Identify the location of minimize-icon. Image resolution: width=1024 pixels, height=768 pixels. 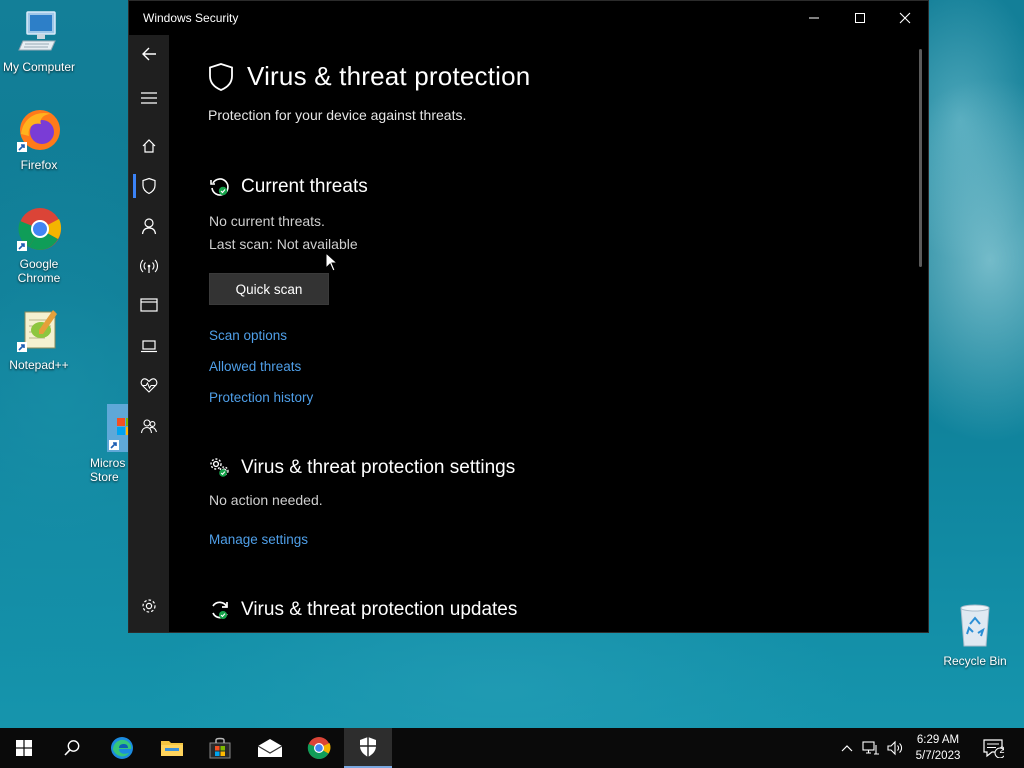
(814, 18).